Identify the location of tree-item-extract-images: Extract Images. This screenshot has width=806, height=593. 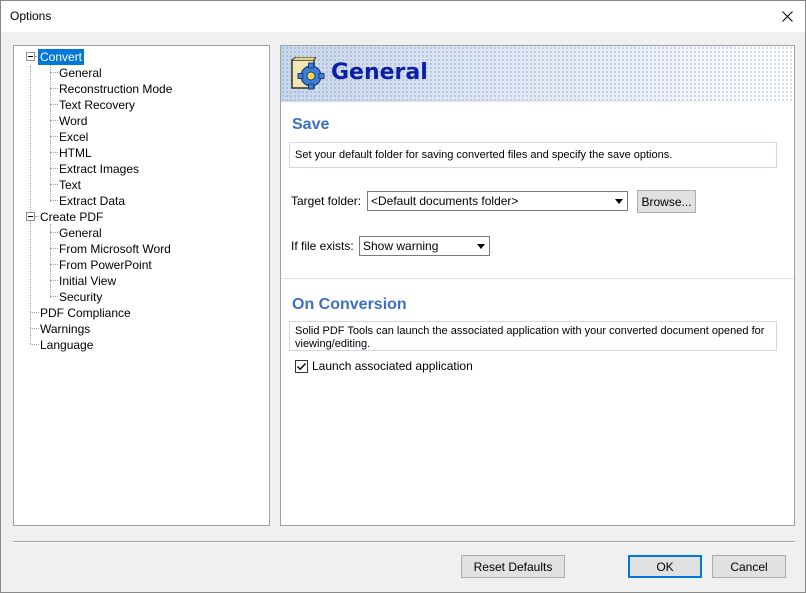
(99, 169).